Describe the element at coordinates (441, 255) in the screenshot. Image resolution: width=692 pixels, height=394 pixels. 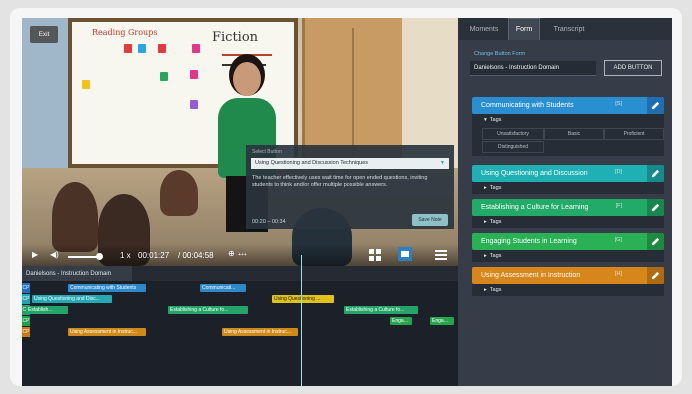
I see `menu-icon` at that location.